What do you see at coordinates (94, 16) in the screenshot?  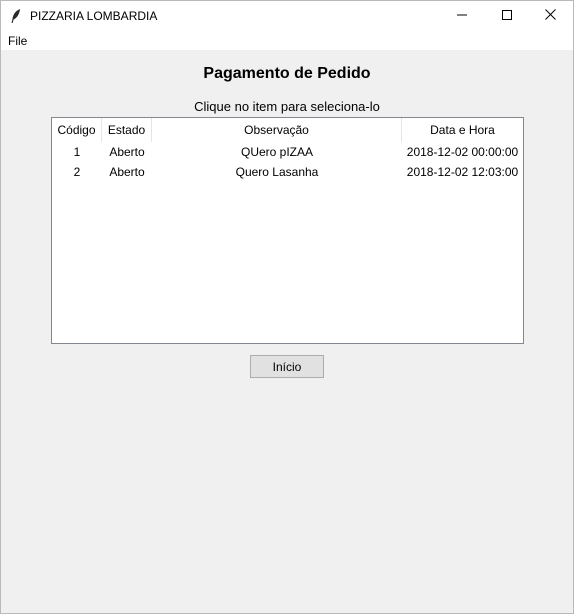 I see `window-title: PIZZARIA LOMBARDIA` at bounding box center [94, 16].